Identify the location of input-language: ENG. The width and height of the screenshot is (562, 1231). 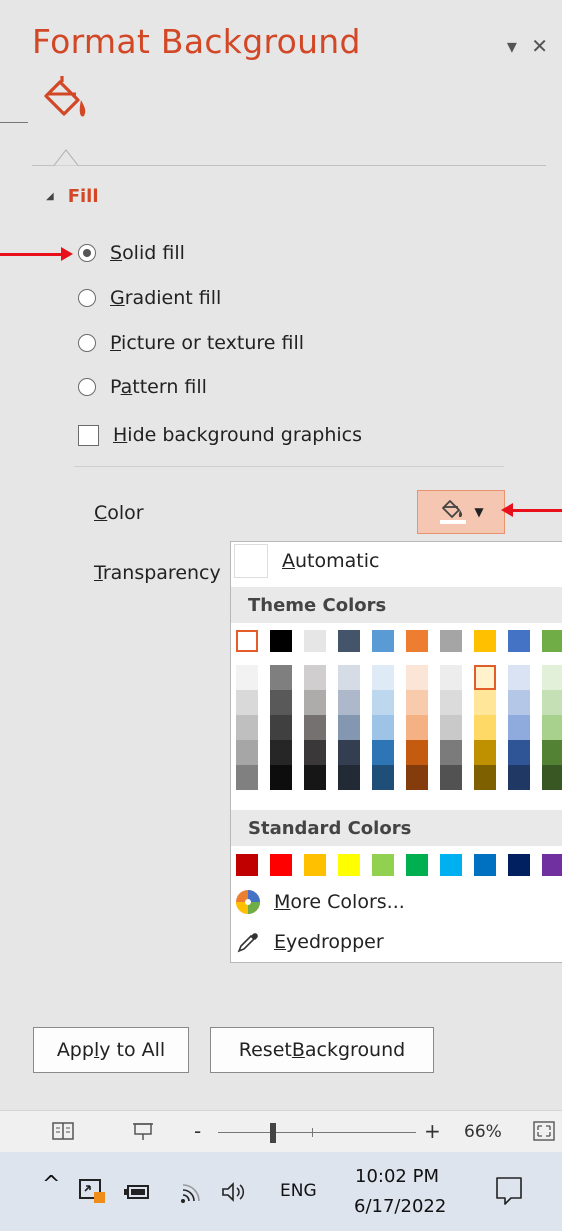
(298, 1191).